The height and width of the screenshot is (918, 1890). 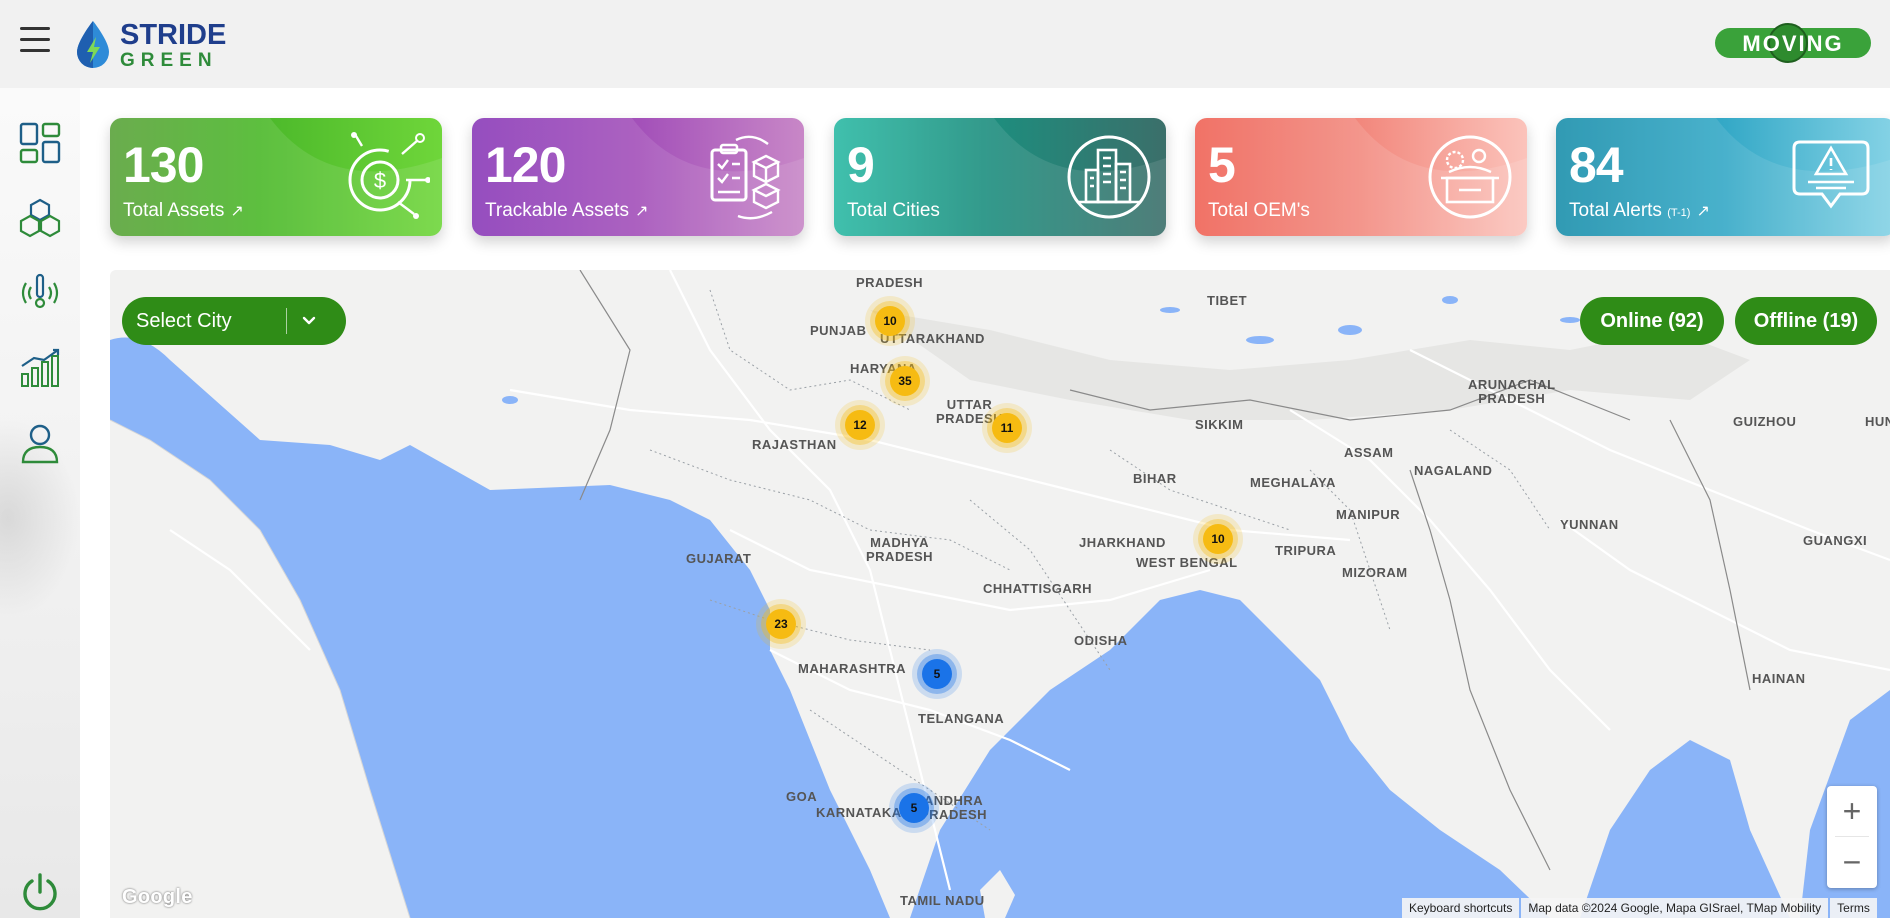 I want to click on total-oems-value: 5, so click(x=1222, y=165).